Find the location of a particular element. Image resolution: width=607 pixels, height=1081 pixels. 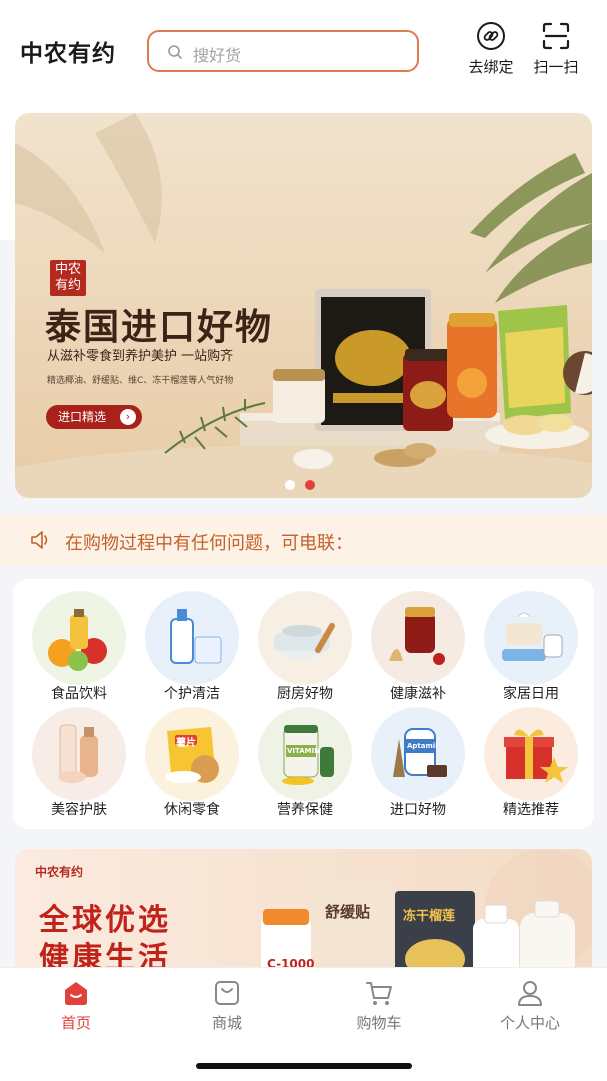

category-item: 个护清洁 is located at coordinates (192, 650).